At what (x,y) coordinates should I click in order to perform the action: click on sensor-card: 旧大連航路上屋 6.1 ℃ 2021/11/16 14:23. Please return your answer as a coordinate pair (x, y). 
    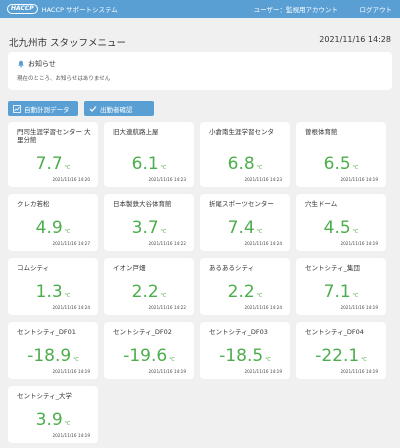
    Looking at the image, I should click on (149, 154).